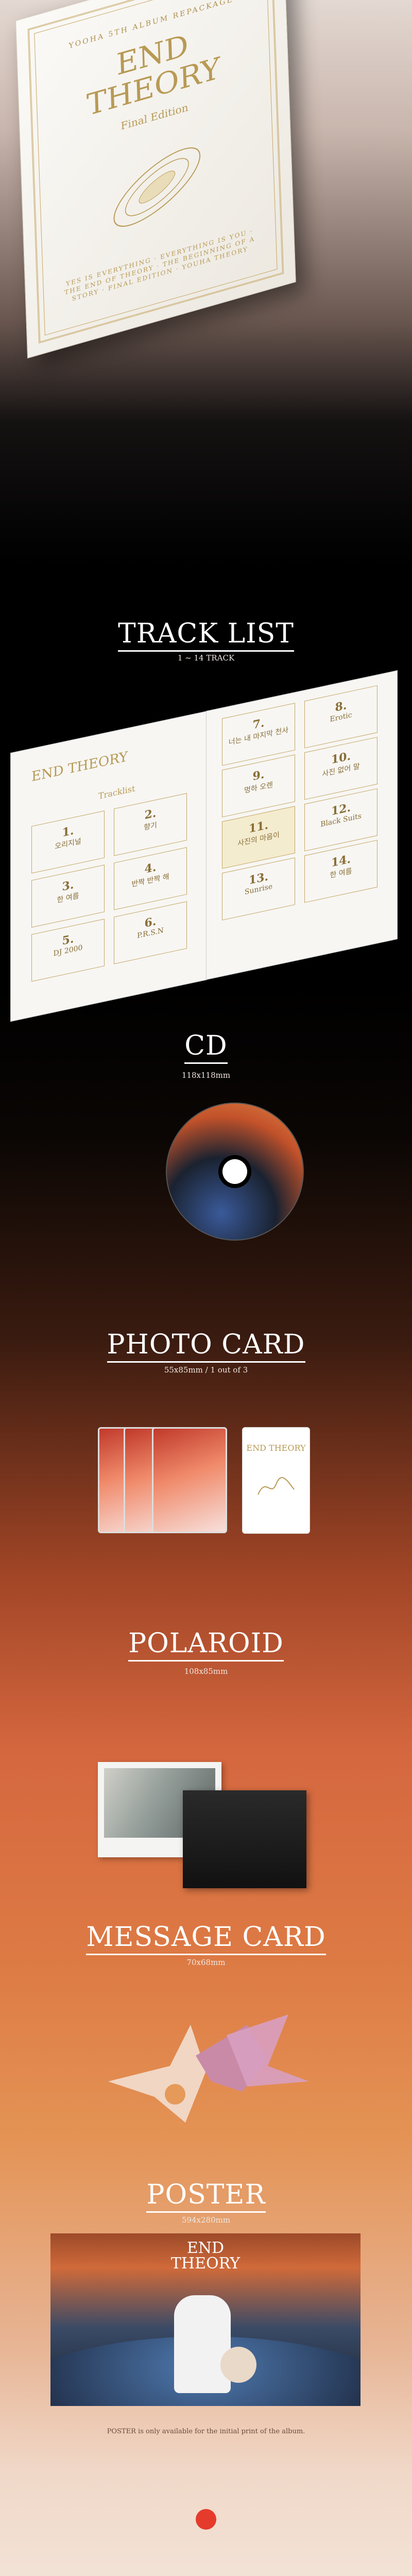 The height and width of the screenshot is (2576, 412). What do you see at coordinates (206, 1075) in the screenshot?
I see `cd-size: 118x118mm` at bounding box center [206, 1075].